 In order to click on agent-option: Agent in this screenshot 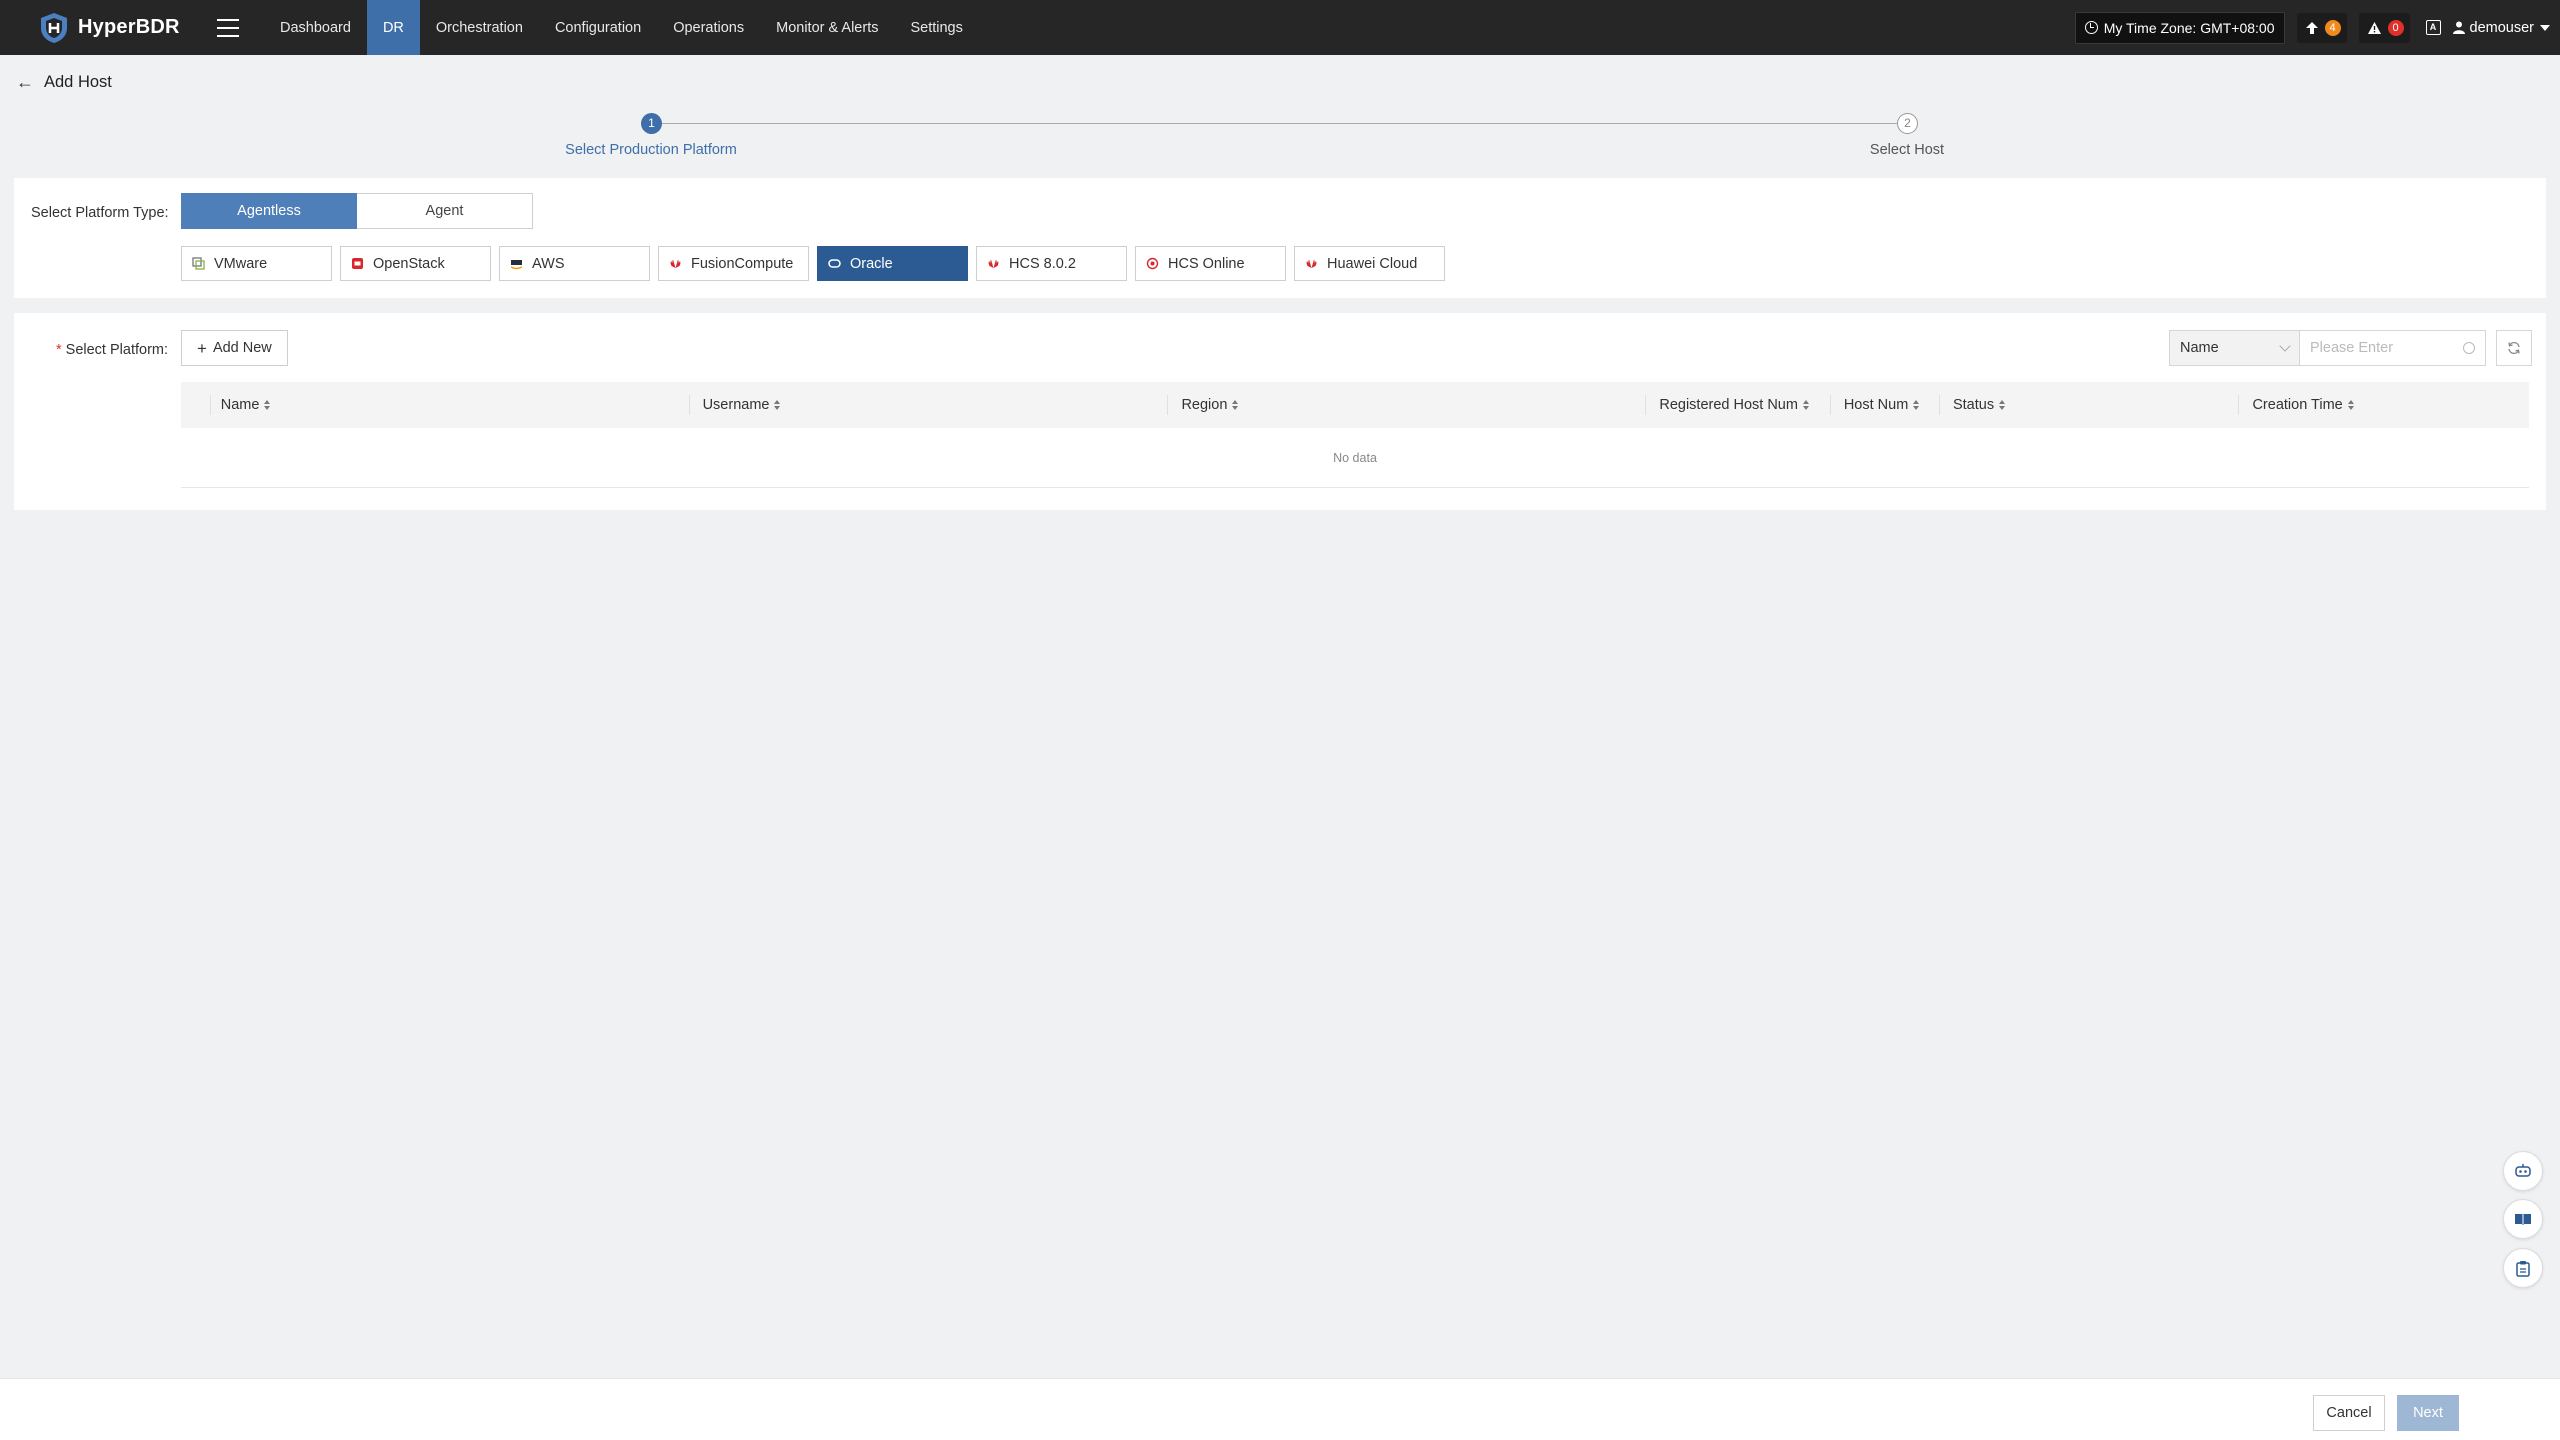, I will do `click(445, 211)`.